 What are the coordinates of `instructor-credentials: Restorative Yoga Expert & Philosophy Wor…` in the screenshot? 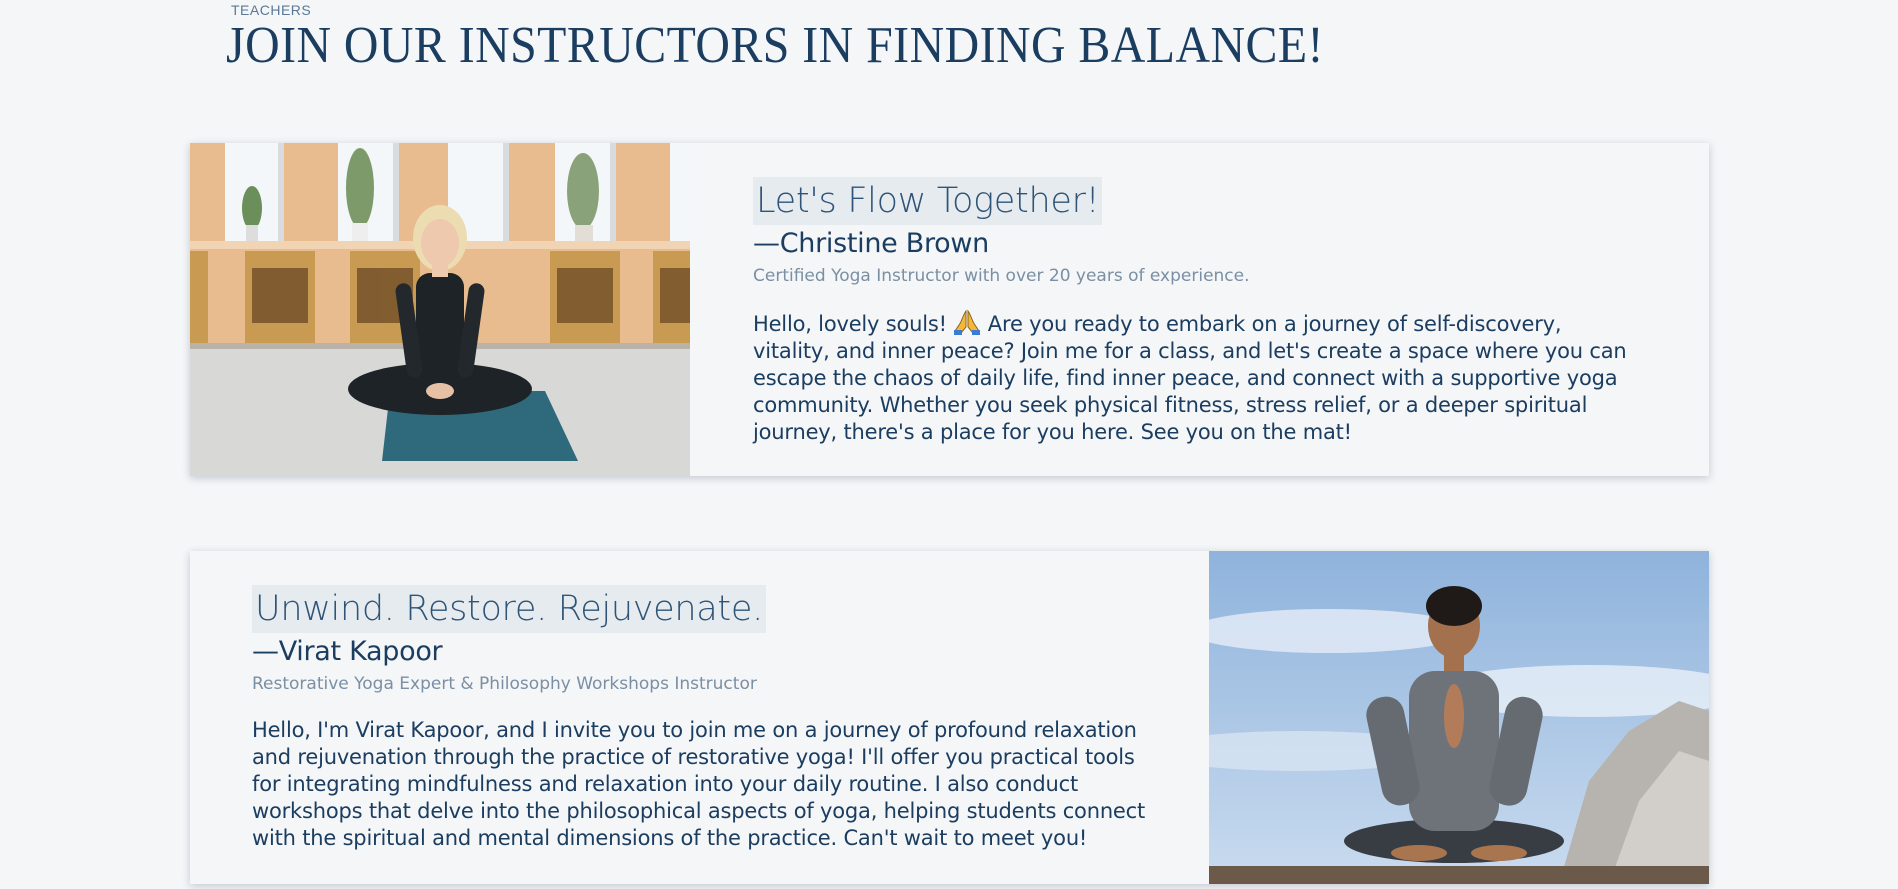 It's located at (504, 684).